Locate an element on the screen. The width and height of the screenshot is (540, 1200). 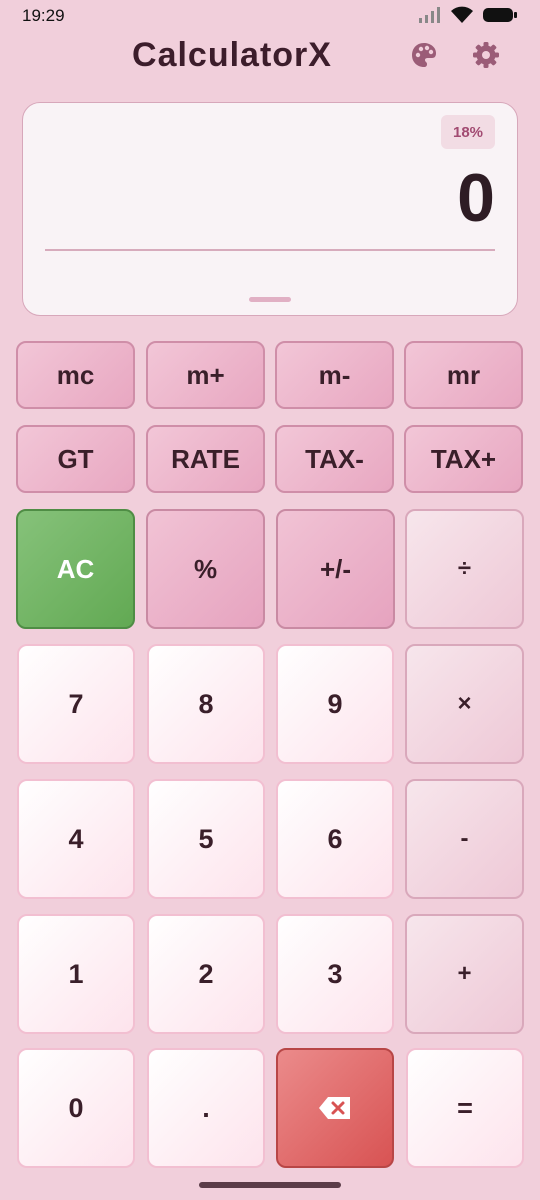
key-add: + is located at coordinates (464, 974).